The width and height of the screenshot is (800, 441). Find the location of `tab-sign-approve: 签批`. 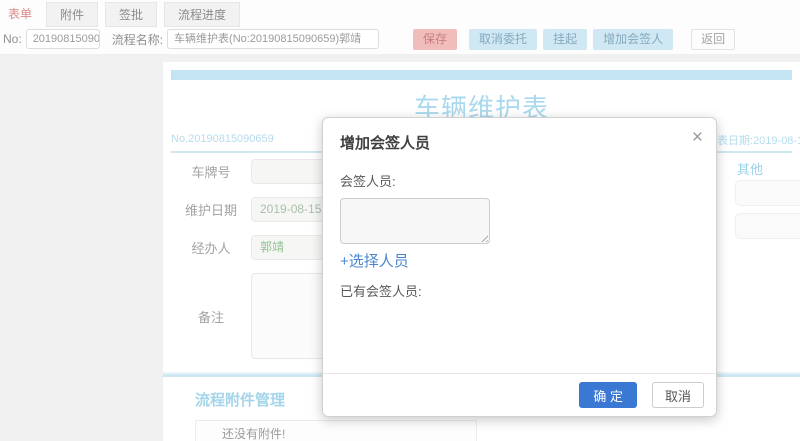

tab-sign-approve: 签批 is located at coordinates (131, 14).